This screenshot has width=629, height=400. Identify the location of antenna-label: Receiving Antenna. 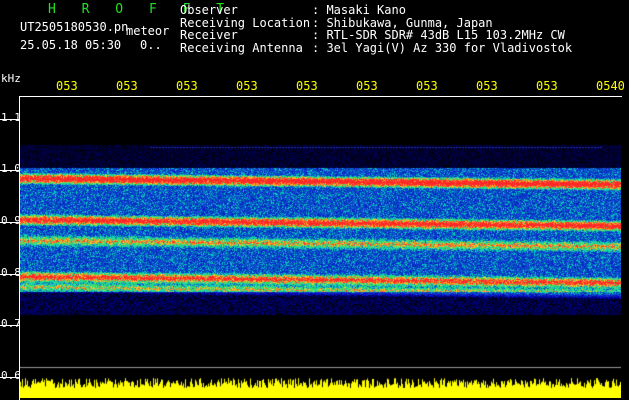
(241, 47).